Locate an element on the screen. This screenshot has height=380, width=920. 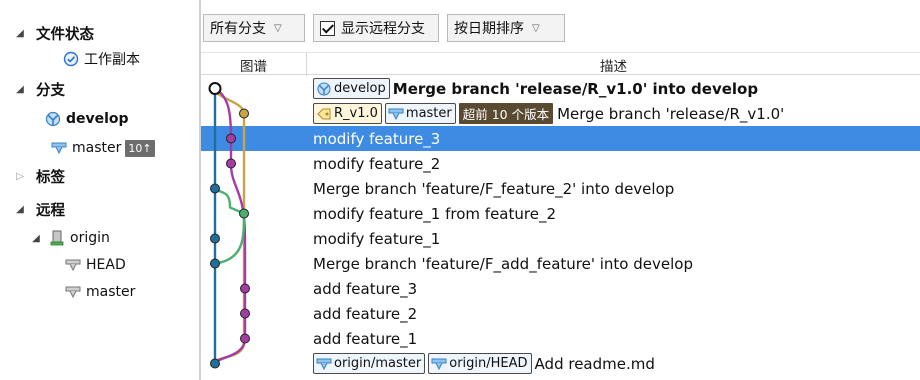
commit-row: modify feature_1 from feature_2 is located at coordinates (560, 213).